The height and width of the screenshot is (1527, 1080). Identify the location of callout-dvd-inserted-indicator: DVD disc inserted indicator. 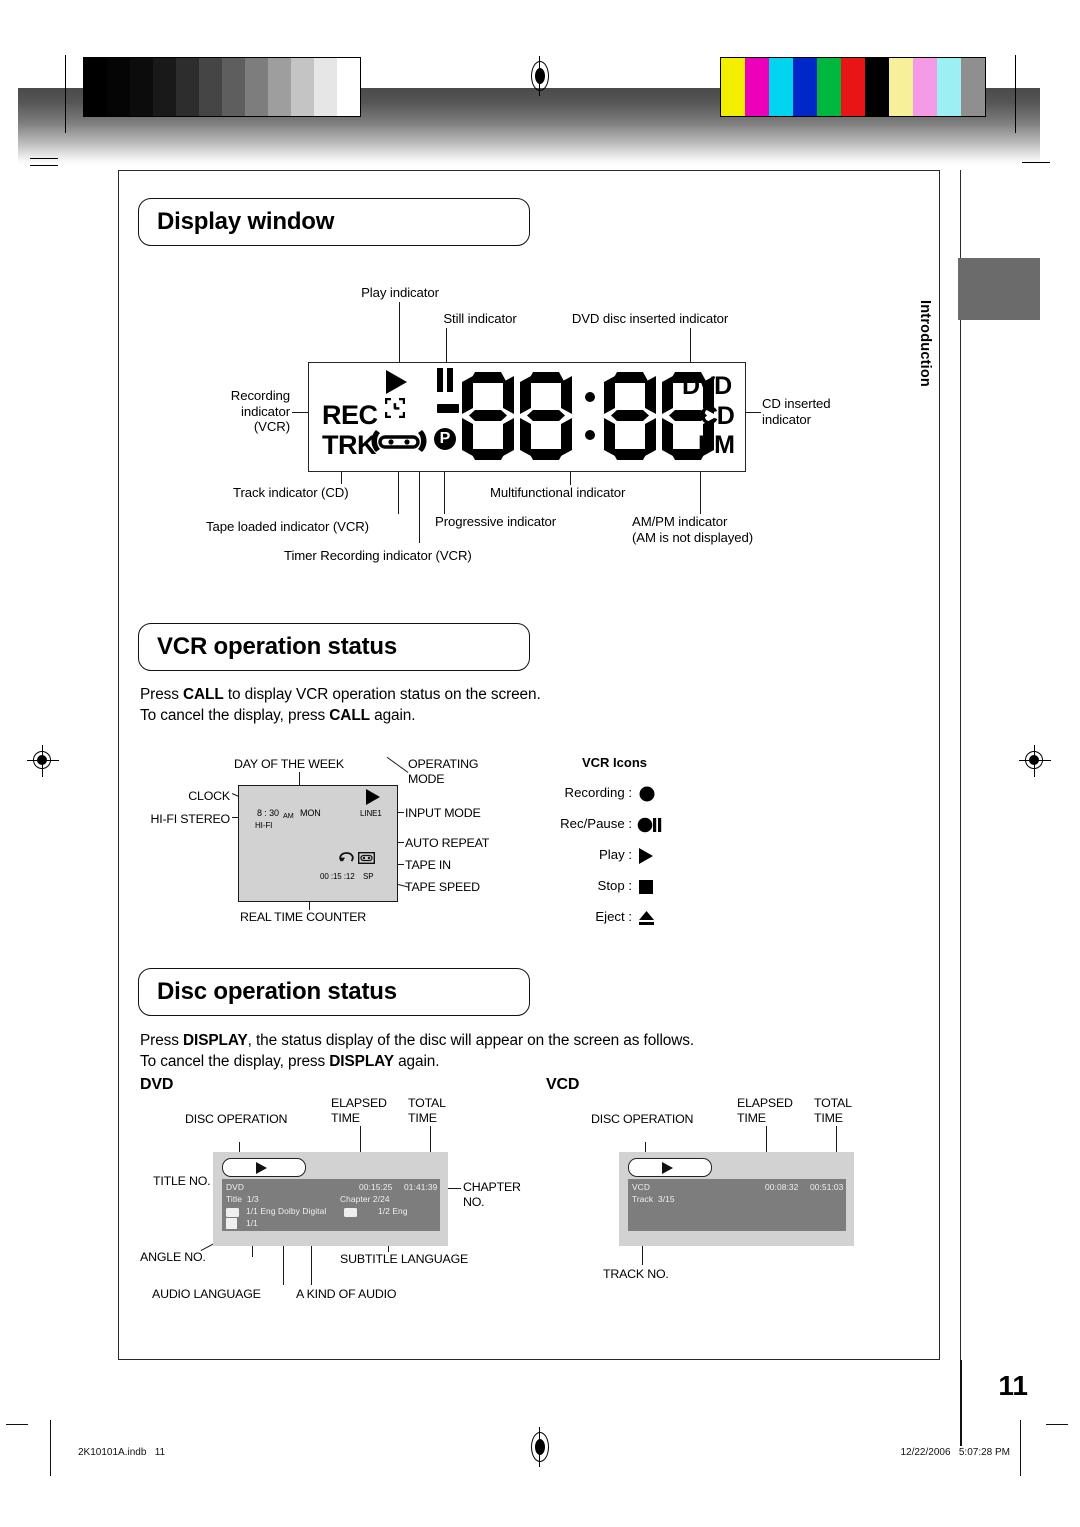
(650, 318).